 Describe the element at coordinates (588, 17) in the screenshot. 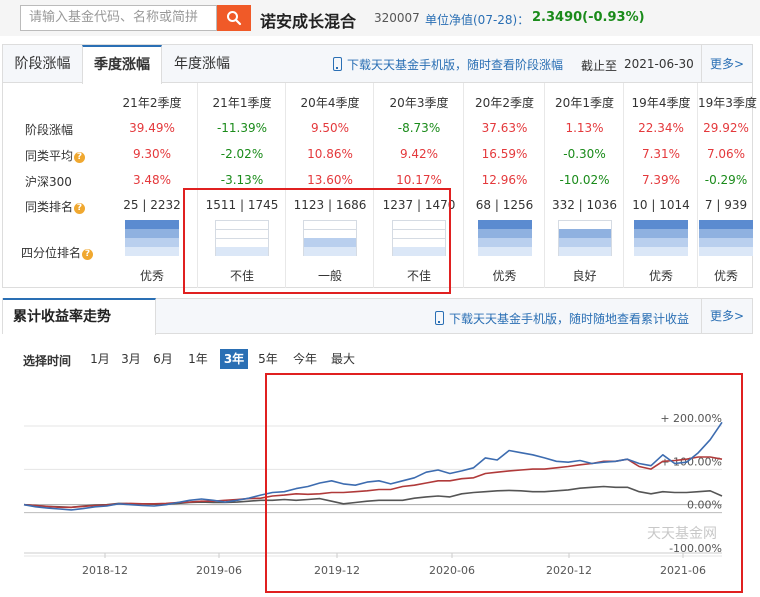

I see `nav-value: 2.3490(-0.93%)` at that location.